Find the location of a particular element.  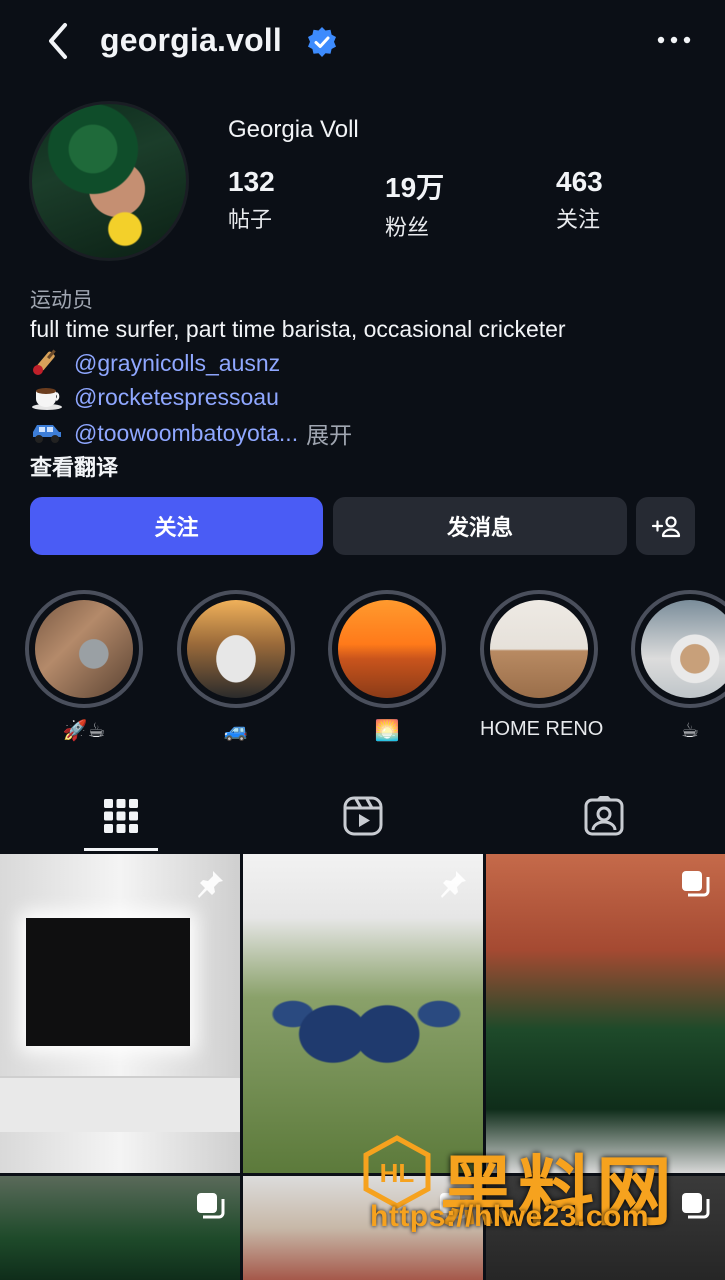

profile-header: georgia.voll is located at coordinates (362, 42).